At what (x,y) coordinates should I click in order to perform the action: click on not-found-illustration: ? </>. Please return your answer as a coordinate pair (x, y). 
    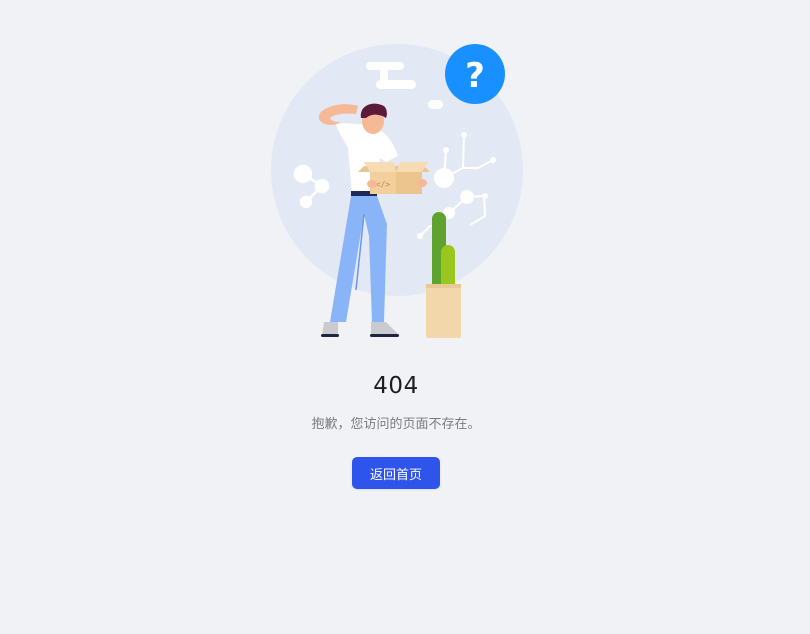
    Looking at the image, I should click on (397, 191).